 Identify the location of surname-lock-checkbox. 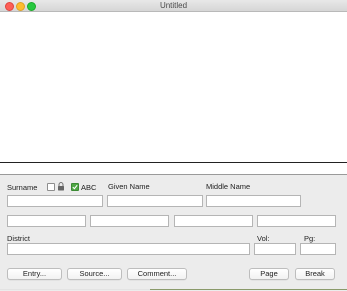
(51, 187).